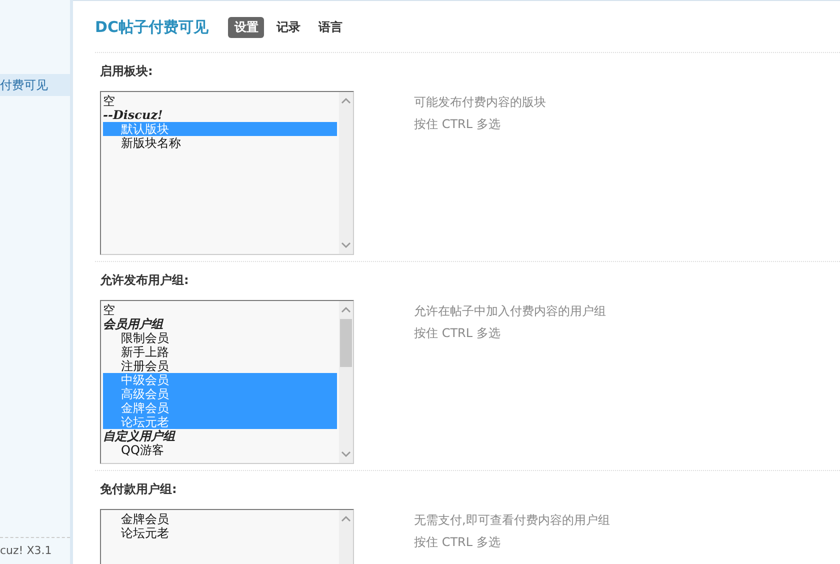  Describe the element at coordinates (145, 280) in the screenshot. I see `field-label: 允许发布用户组:` at that location.